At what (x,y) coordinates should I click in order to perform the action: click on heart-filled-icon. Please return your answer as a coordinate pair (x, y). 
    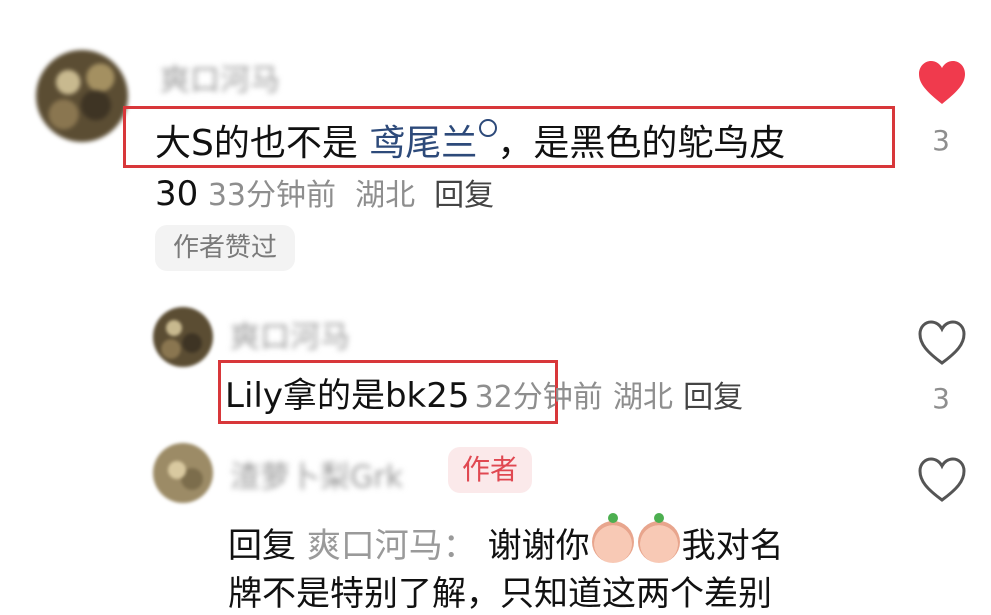
    Looking at the image, I should click on (942, 83).